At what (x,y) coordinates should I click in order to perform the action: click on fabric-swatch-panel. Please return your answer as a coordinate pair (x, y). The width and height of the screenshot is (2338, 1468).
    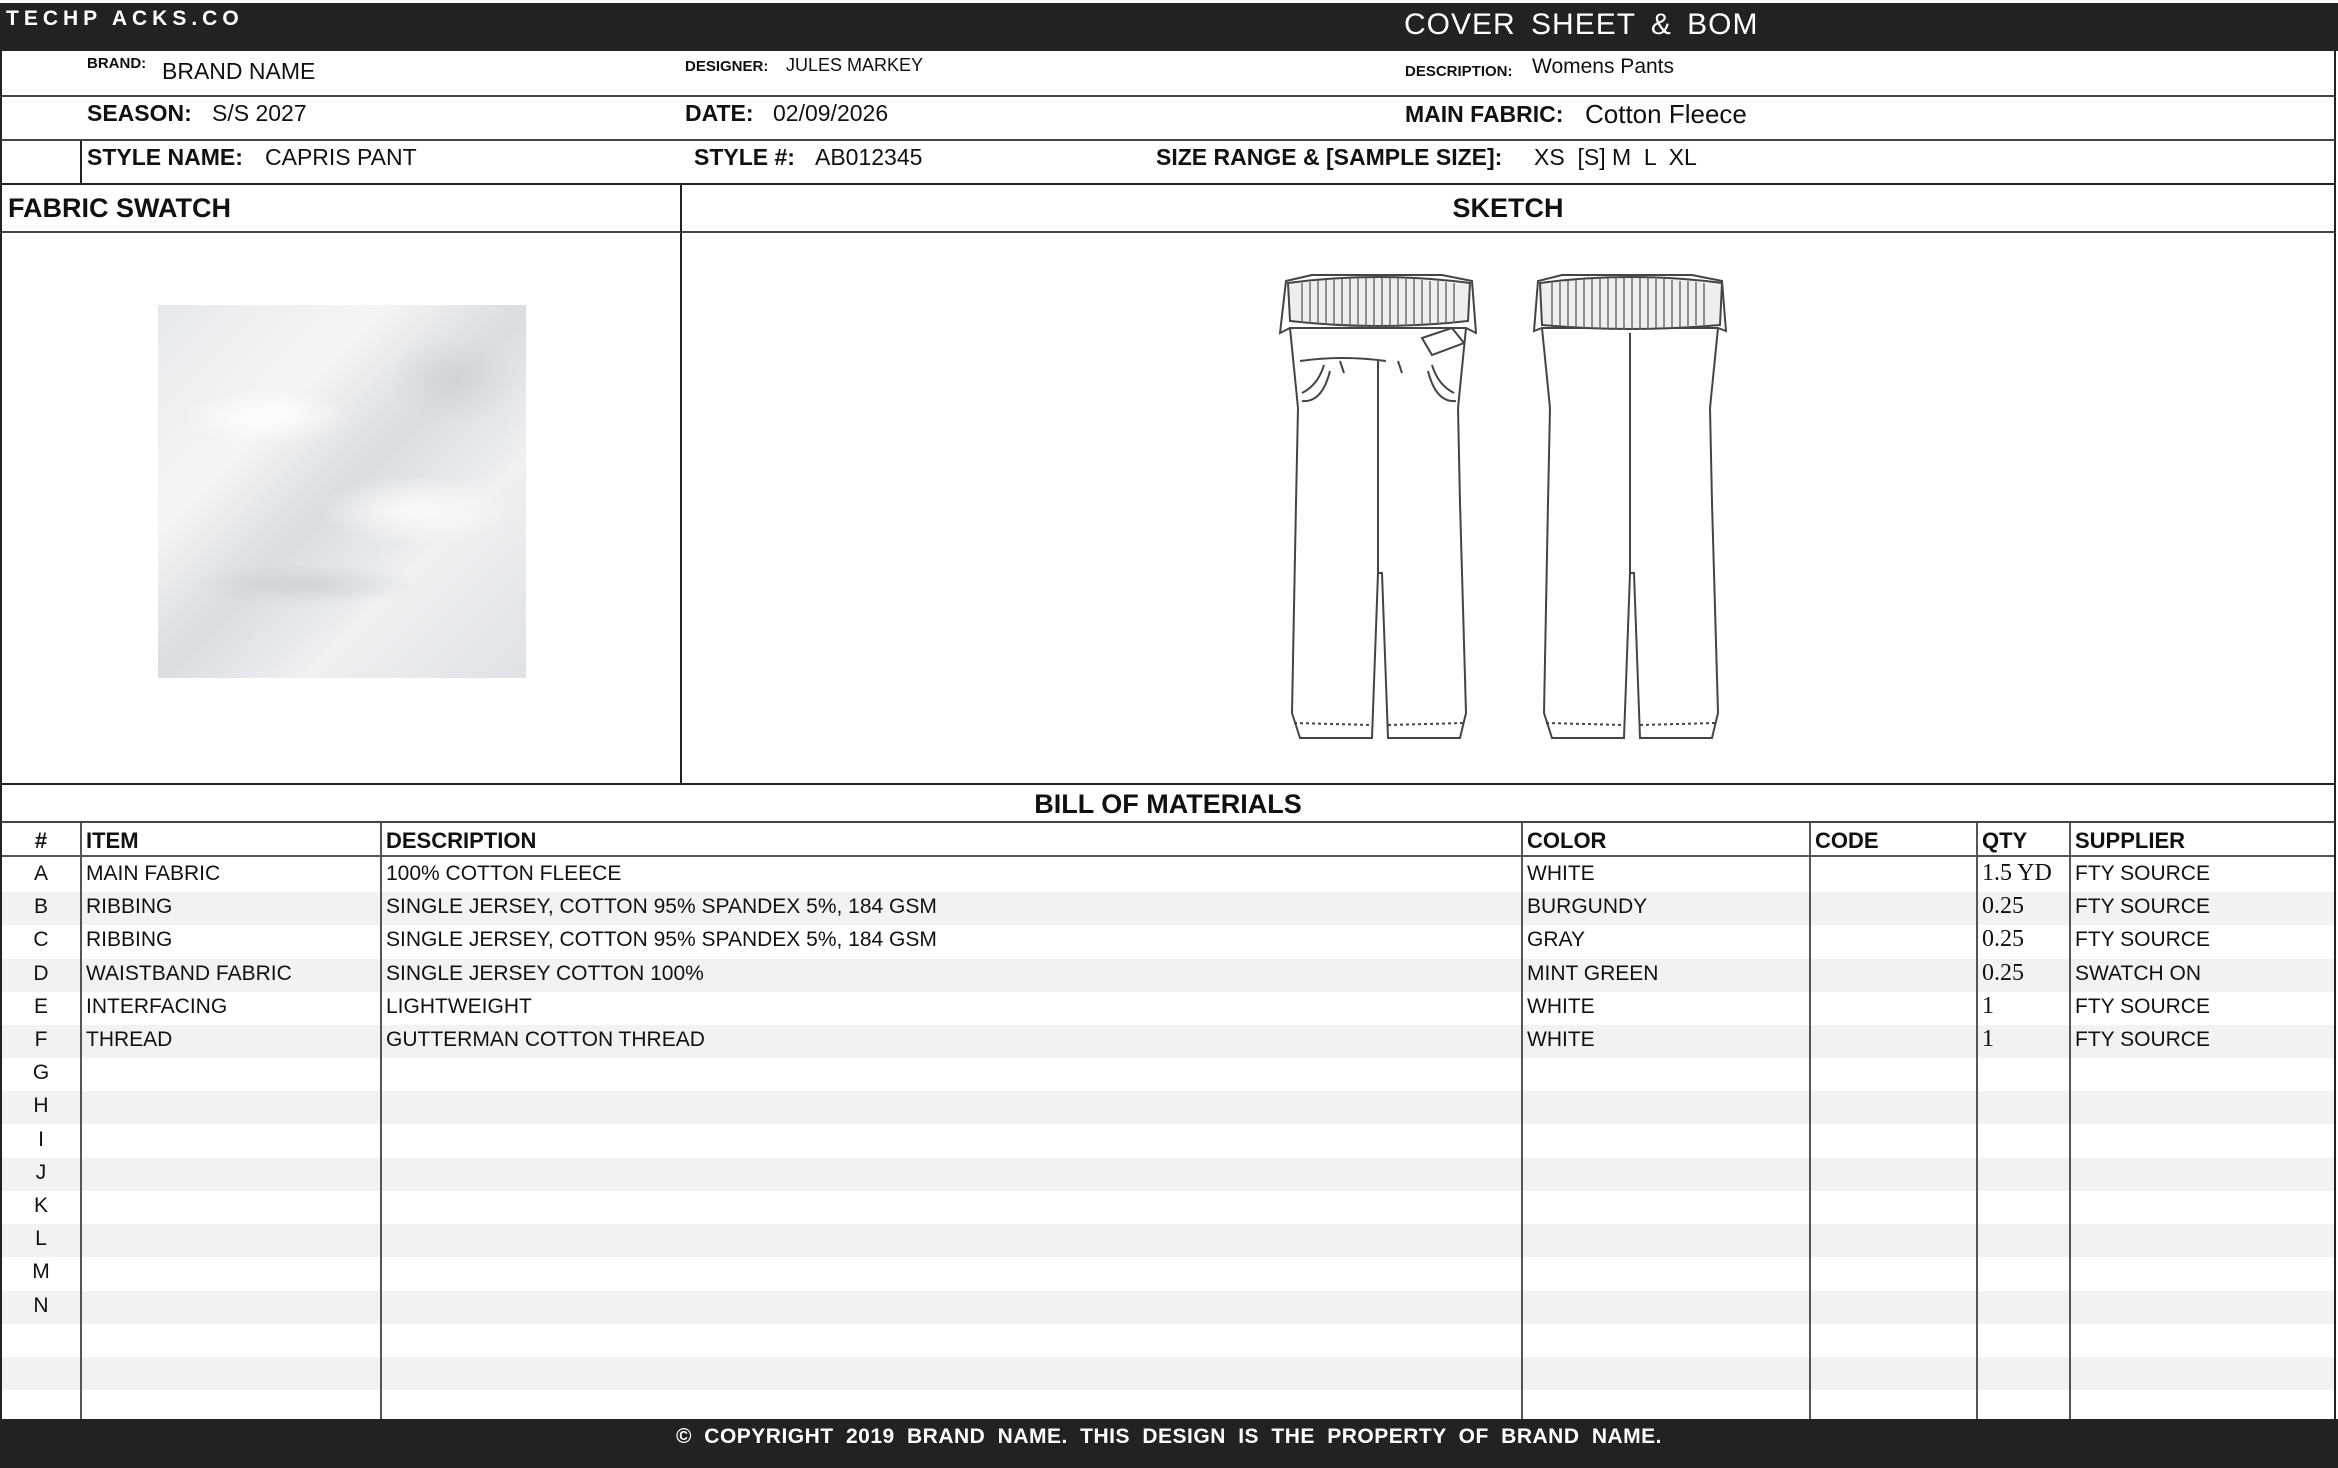
    Looking at the image, I should click on (340, 509).